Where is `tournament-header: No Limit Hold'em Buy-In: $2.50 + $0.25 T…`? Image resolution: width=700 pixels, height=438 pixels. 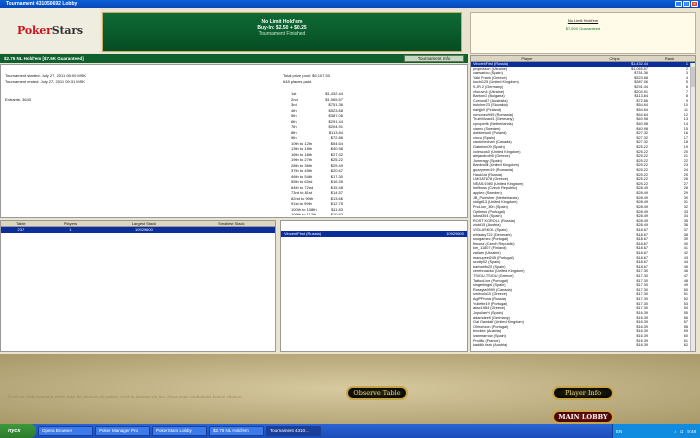 tournament-header: No Limit Hold'em Buy-In: $2.50 + $0.25 T… is located at coordinates (282, 32).